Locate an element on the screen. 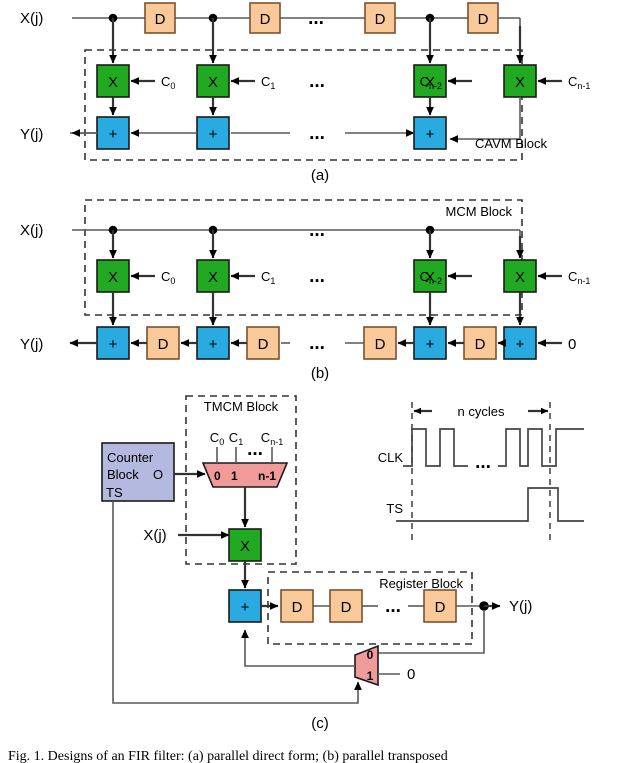 This screenshot has width=640, height=763. counter-out-port-label: O is located at coordinates (158, 474).